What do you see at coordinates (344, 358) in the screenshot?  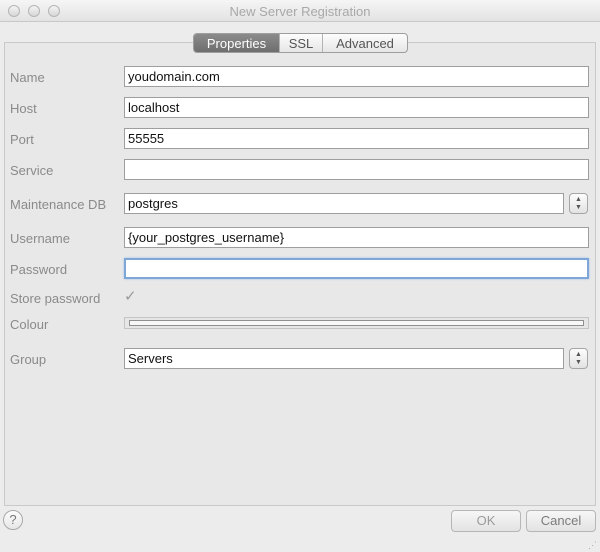 I see `group-combo: Servers` at bounding box center [344, 358].